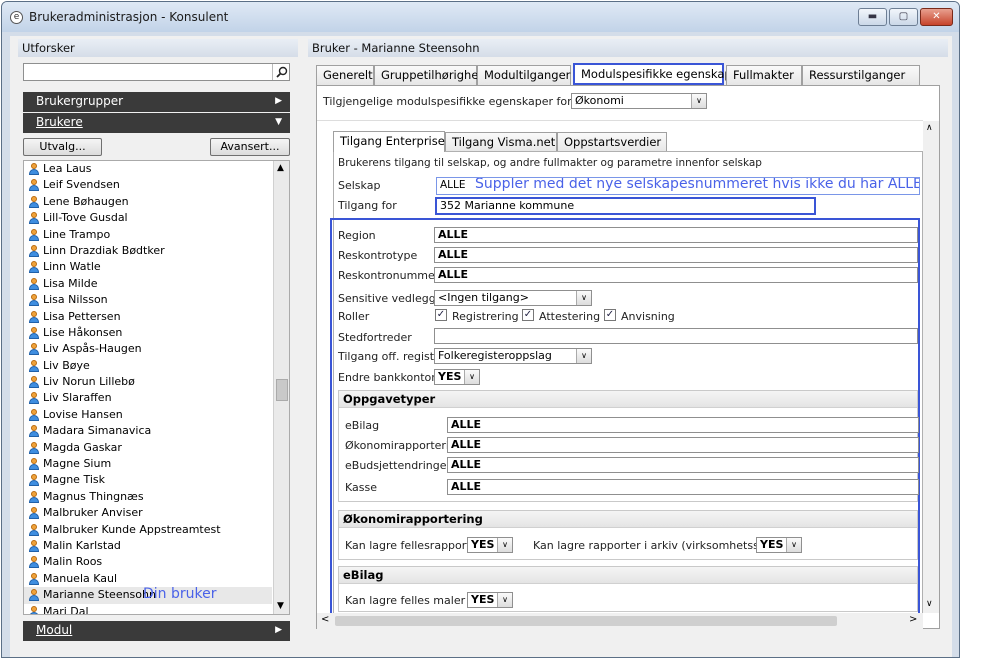  What do you see at coordinates (148, 185) in the screenshot?
I see `list-item: Leif Svendsen` at bounding box center [148, 185].